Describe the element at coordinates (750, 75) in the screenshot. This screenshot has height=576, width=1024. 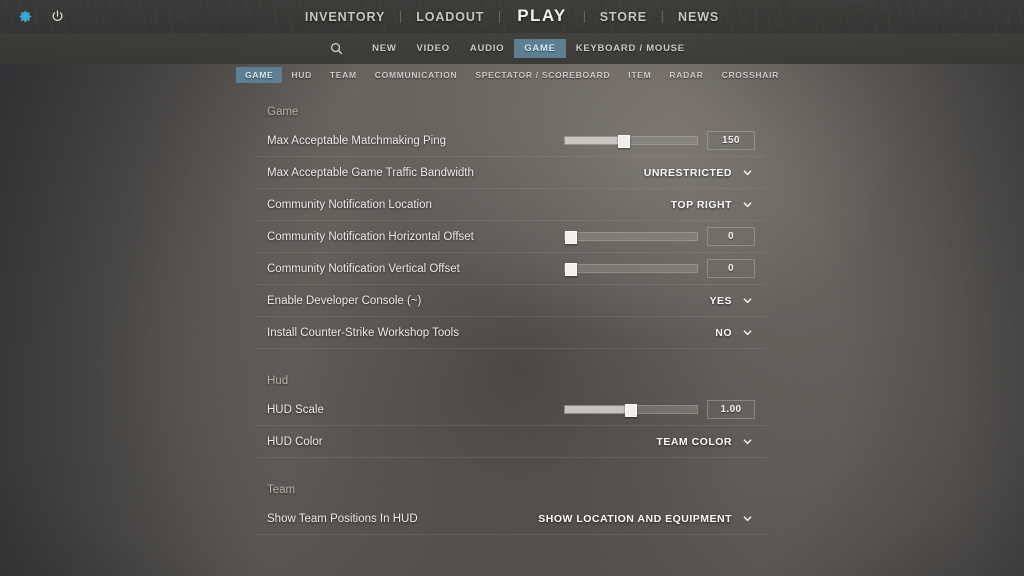
I see `subtab-crosshair: CROSSHAIR` at that location.